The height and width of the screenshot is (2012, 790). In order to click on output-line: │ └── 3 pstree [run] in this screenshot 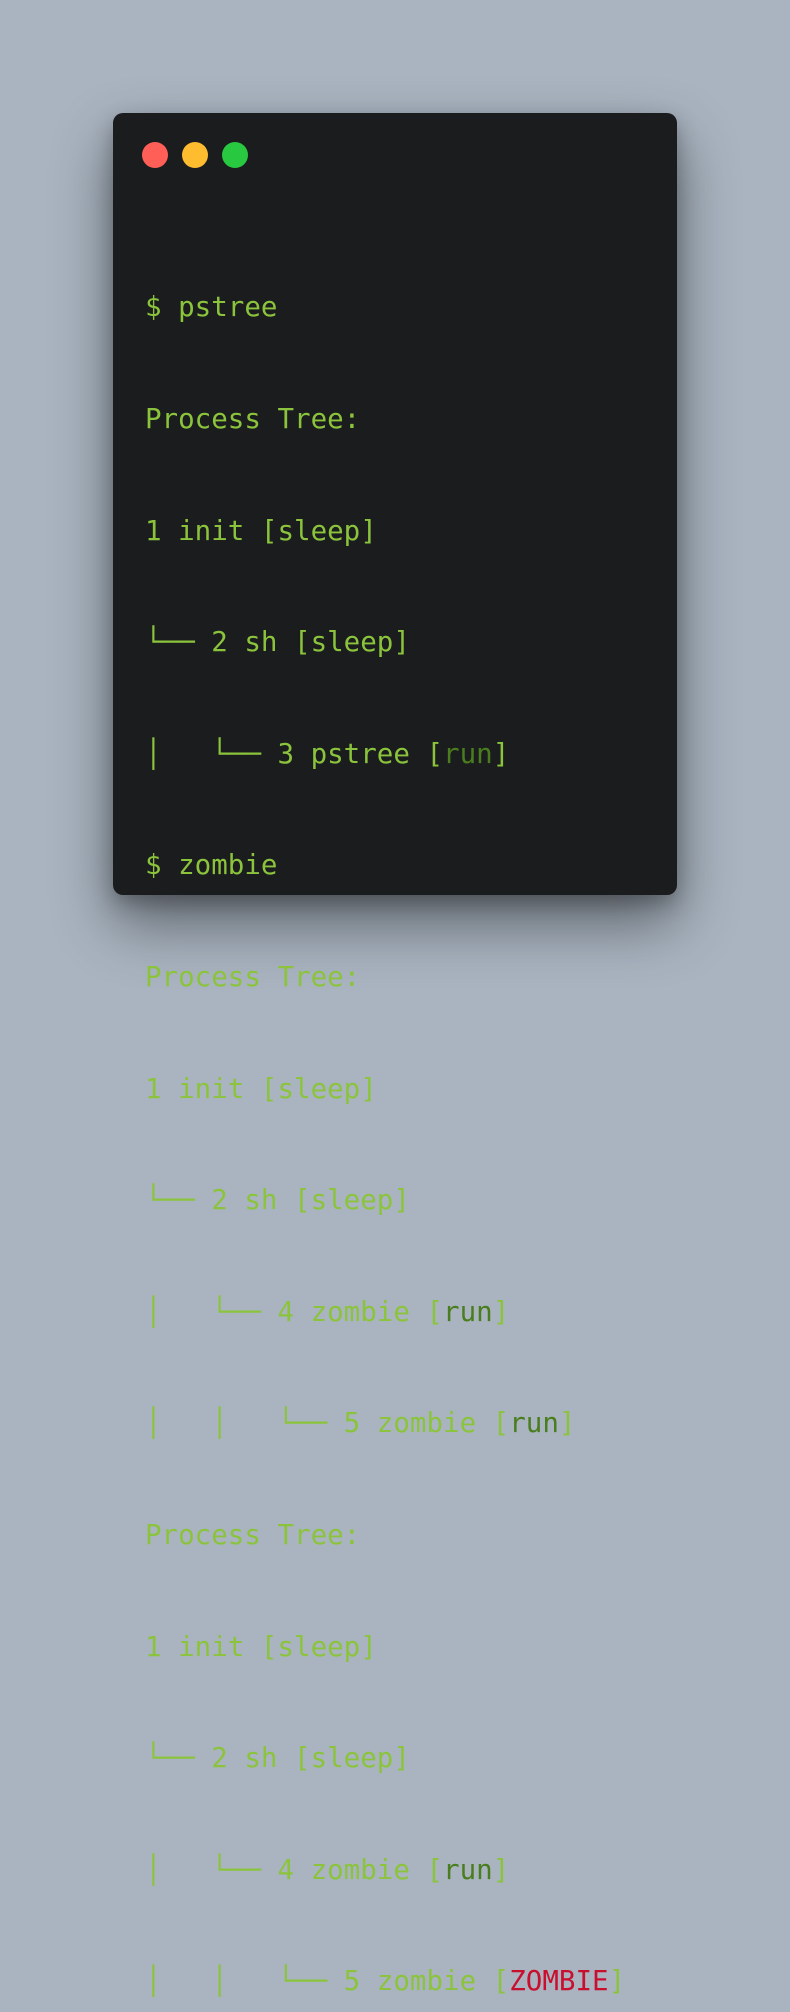, I will do `click(385, 754)`.